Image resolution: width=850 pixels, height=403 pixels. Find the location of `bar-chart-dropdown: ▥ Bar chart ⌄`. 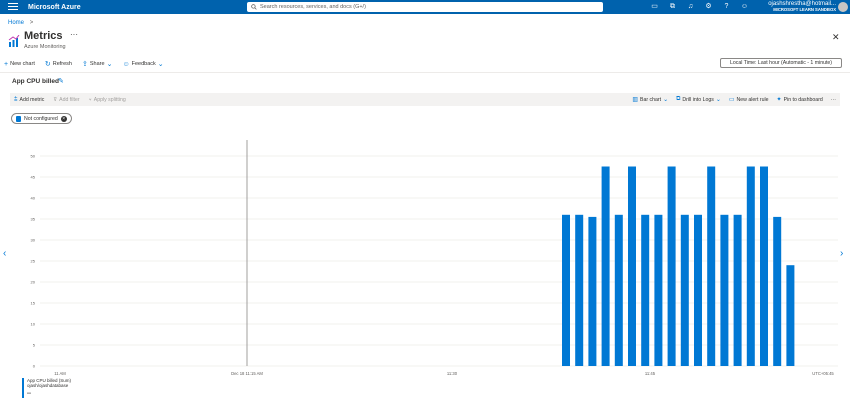

bar-chart-dropdown: ▥ Bar chart ⌄ is located at coordinates (650, 100).